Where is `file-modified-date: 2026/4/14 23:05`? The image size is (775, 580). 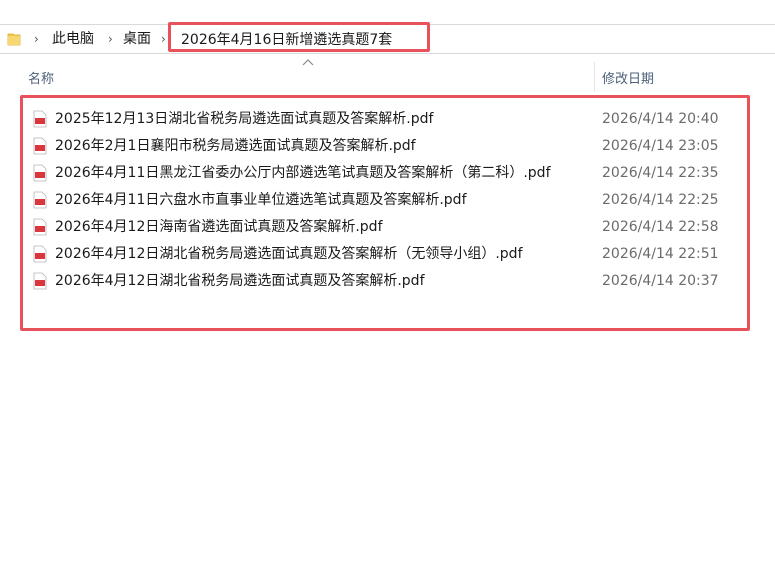 file-modified-date: 2026/4/14 23:05 is located at coordinates (660, 146).